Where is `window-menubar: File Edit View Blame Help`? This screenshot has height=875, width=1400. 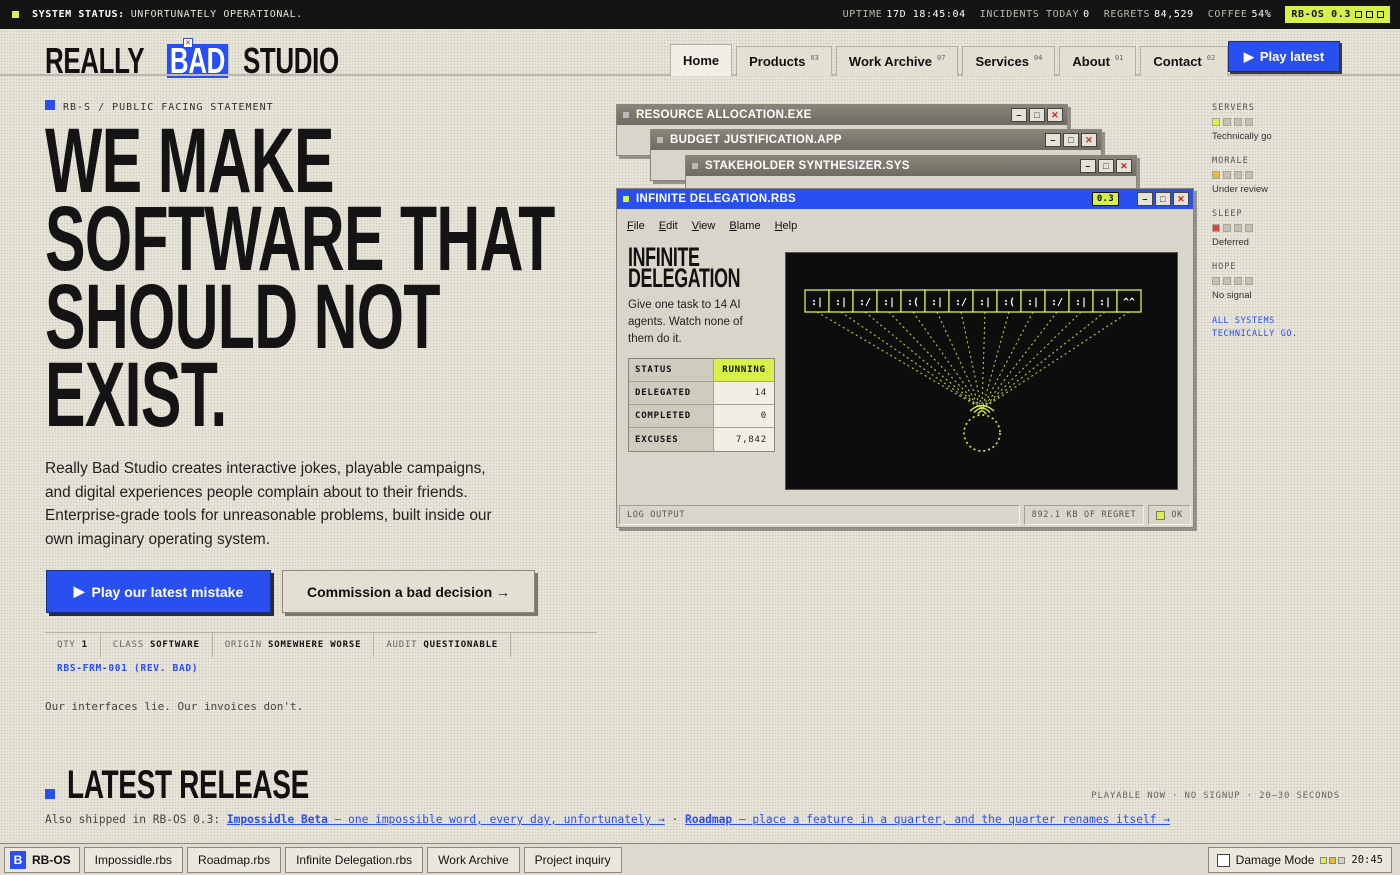
window-menubar: File Edit View Blame Help is located at coordinates (712, 226).